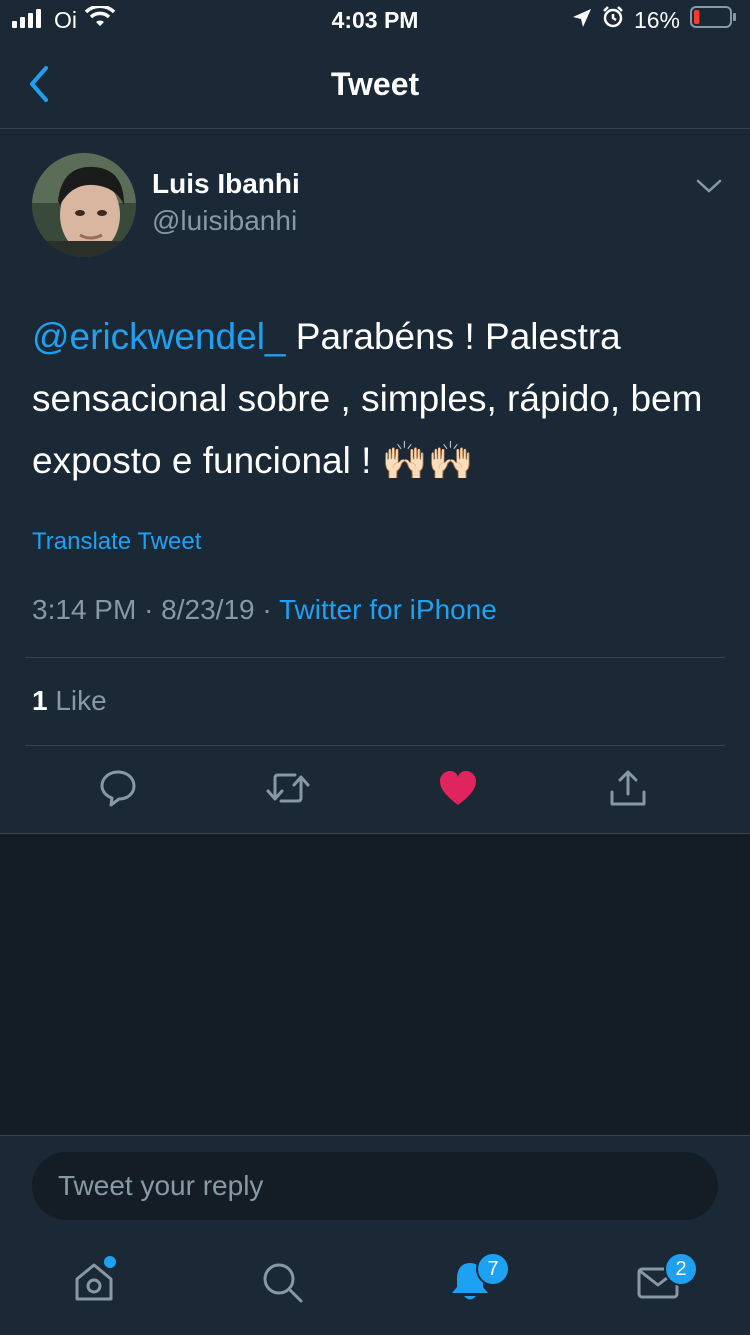 The height and width of the screenshot is (1335, 750). Describe the element at coordinates (159, 336) in the screenshot. I see `mention-link: @erickwendel_` at that location.